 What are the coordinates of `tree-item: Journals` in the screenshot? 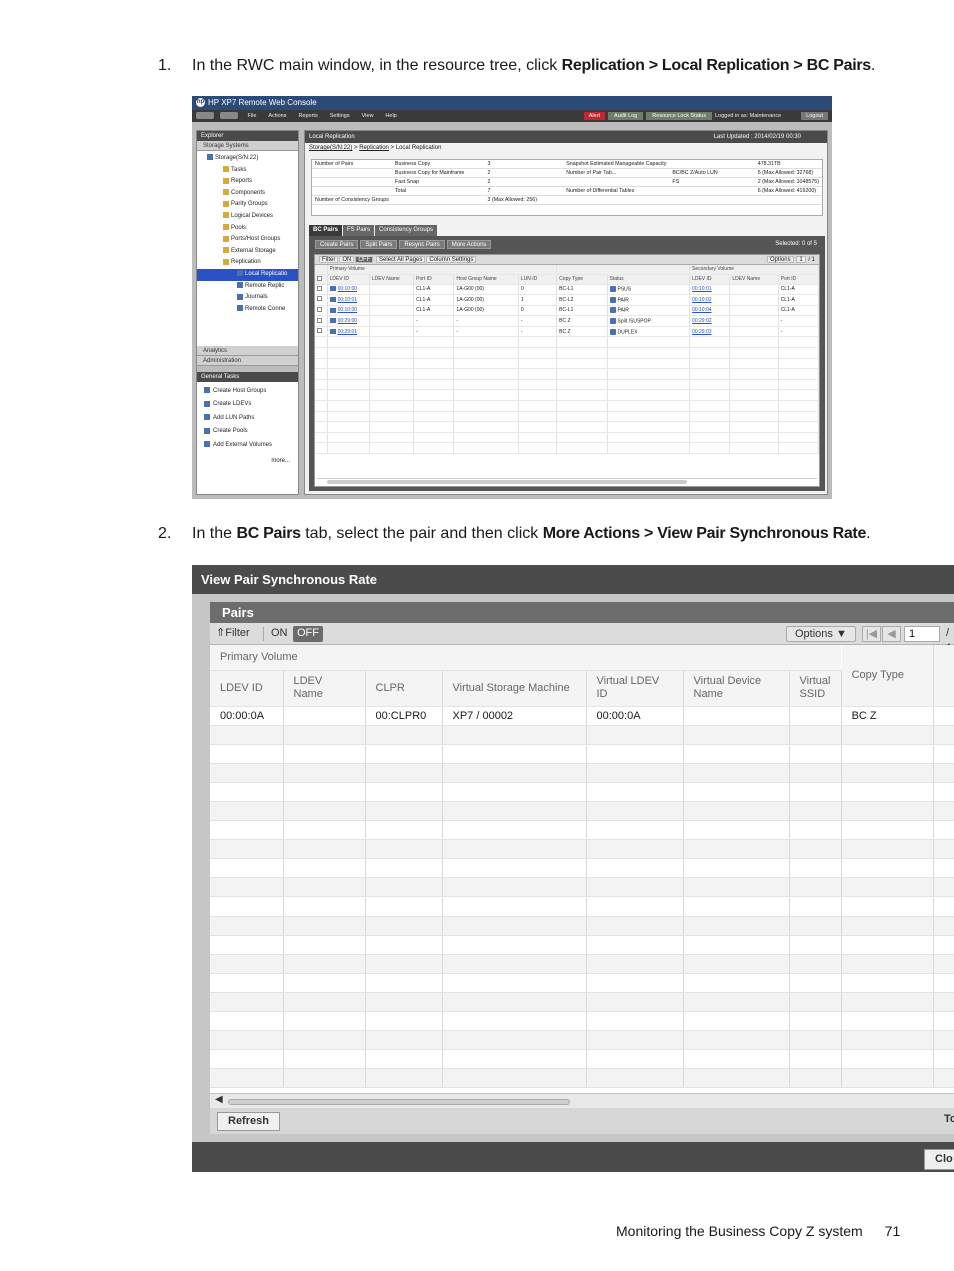 It's located at (247, 298).